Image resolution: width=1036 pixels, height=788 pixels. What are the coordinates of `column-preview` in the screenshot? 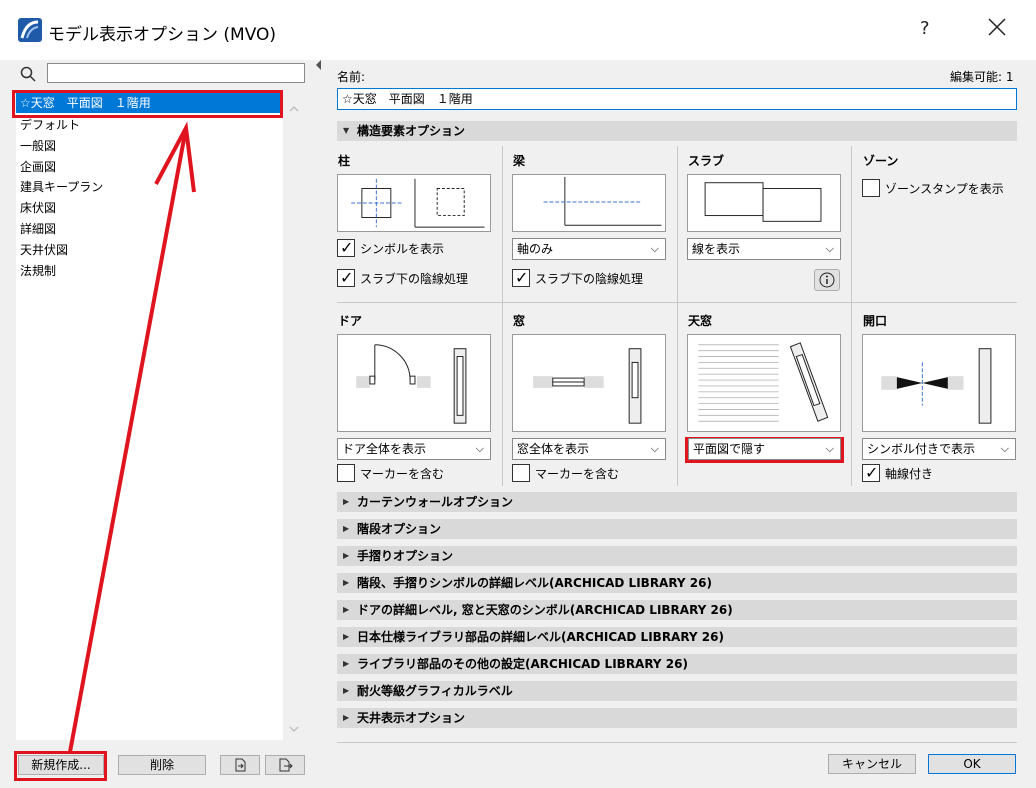 It's located at (414, 203).